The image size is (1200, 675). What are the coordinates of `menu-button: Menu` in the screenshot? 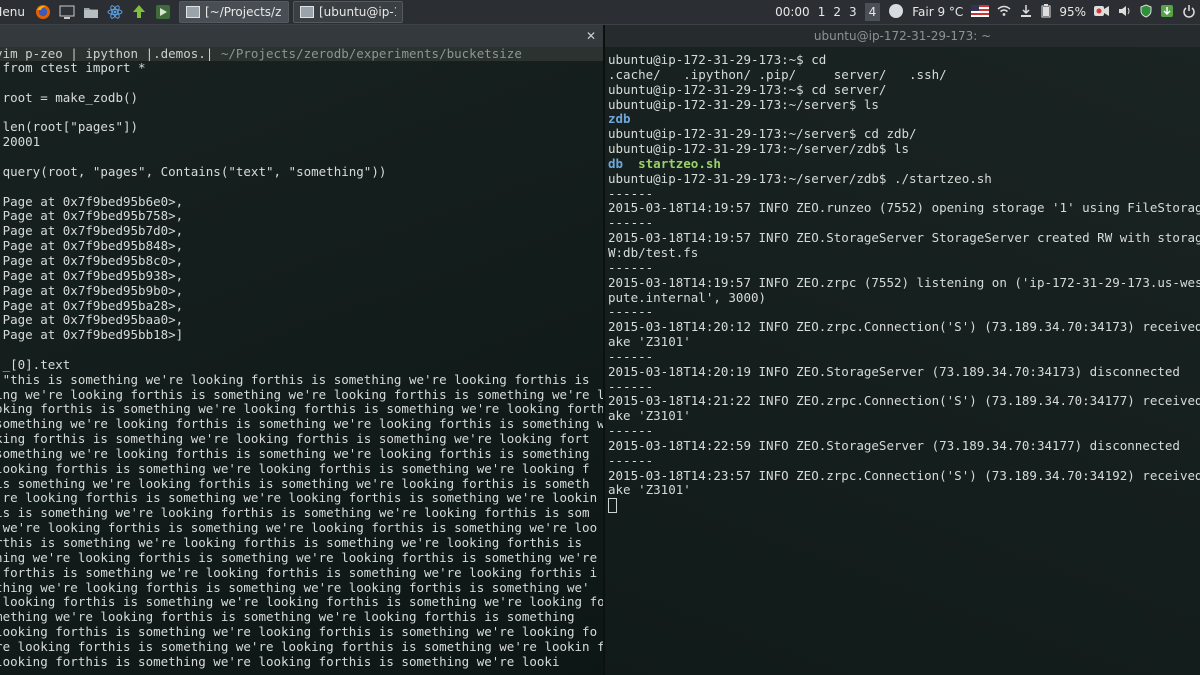 It's located at (15, 12).